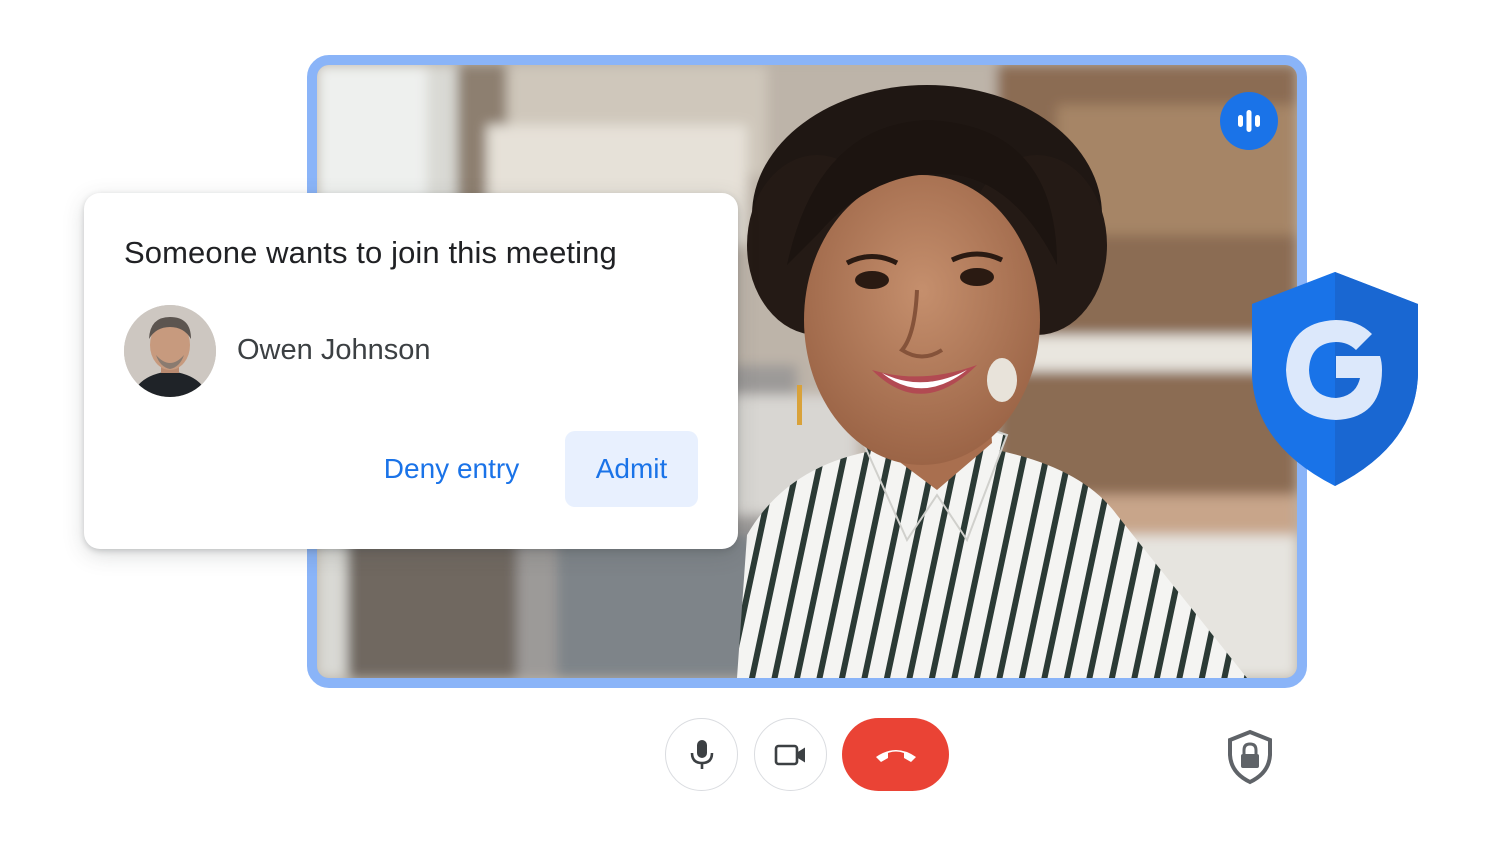  What do you see at coordinates (334, 350) in the screenshot?
I see `requester-name: Owen Johnson` at bounding box center [334, 350].